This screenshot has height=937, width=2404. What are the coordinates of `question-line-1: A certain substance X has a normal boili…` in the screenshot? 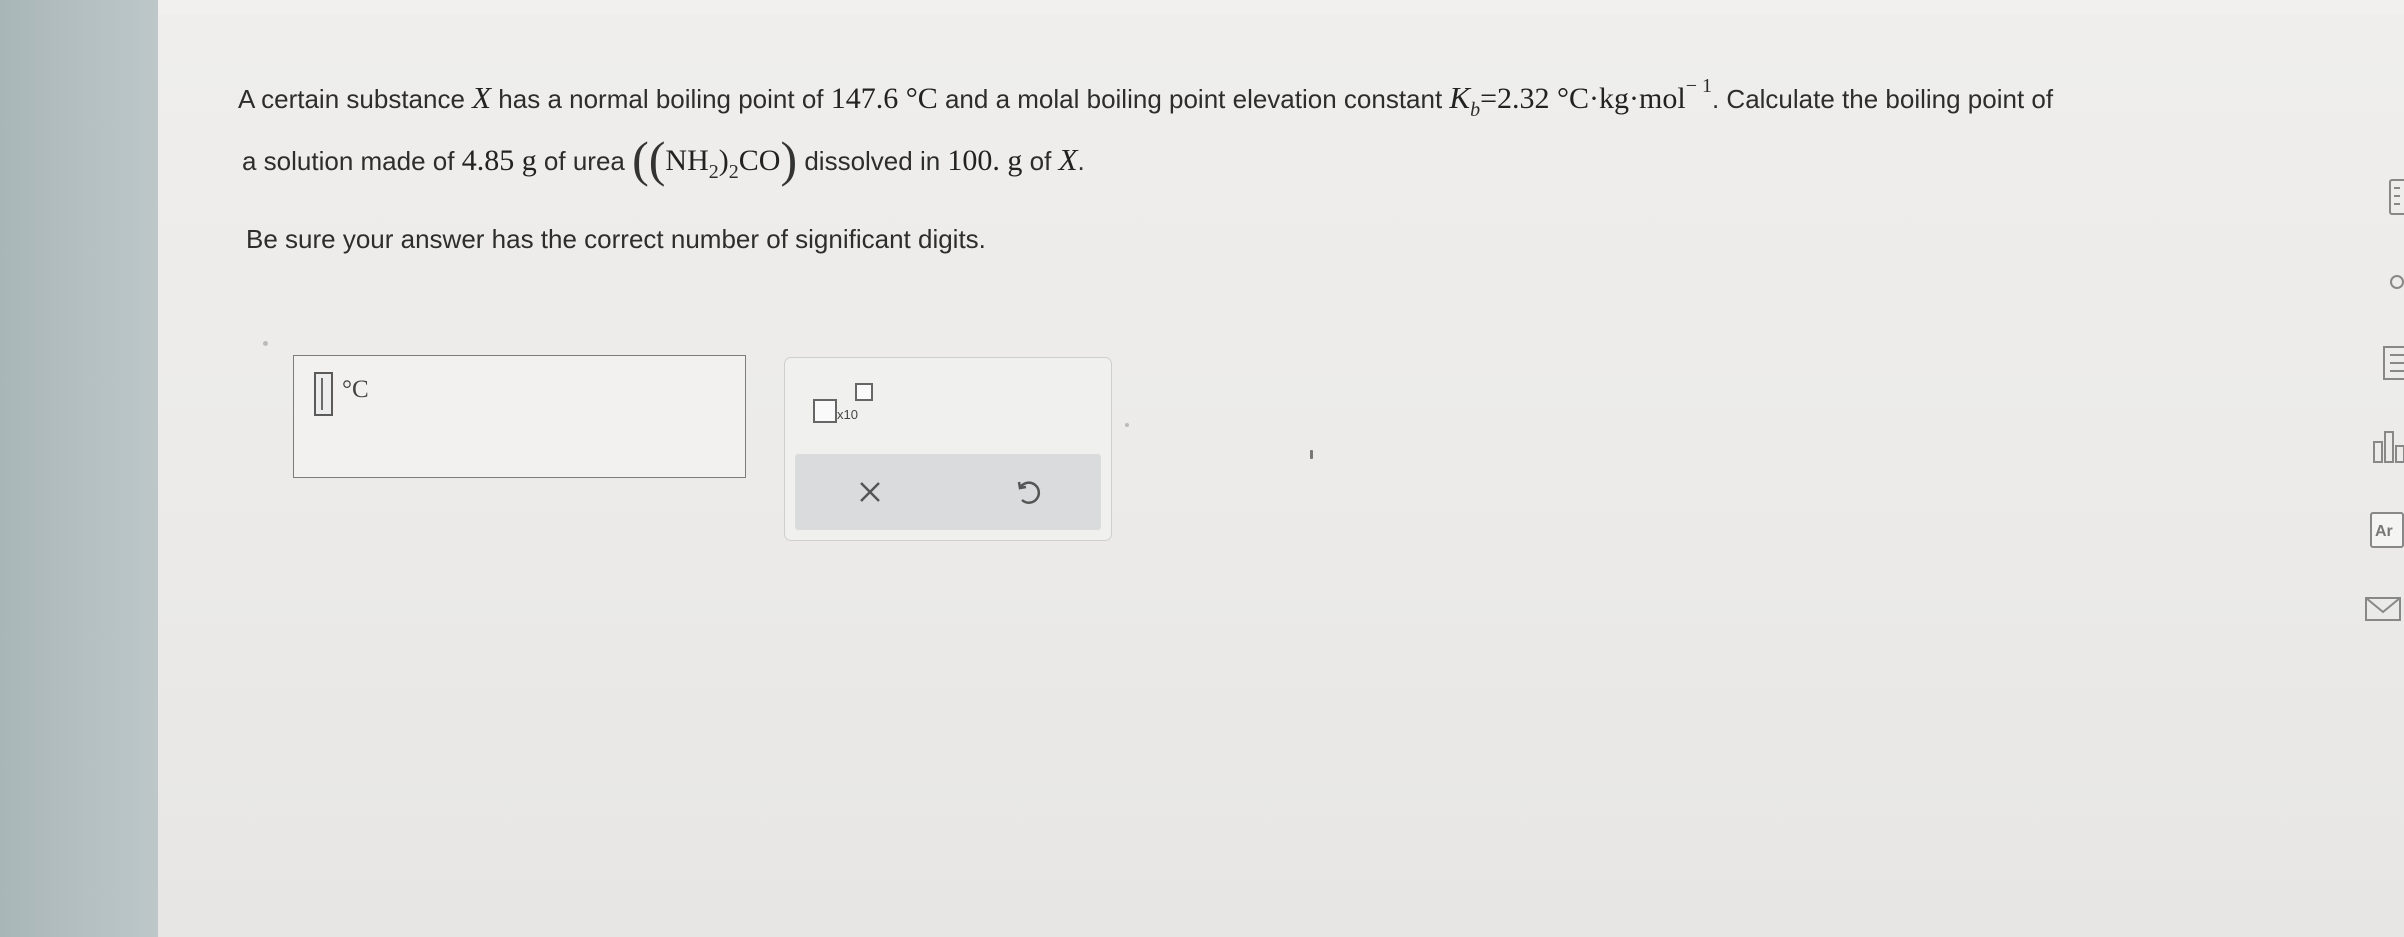 It's located at (1146, 98).